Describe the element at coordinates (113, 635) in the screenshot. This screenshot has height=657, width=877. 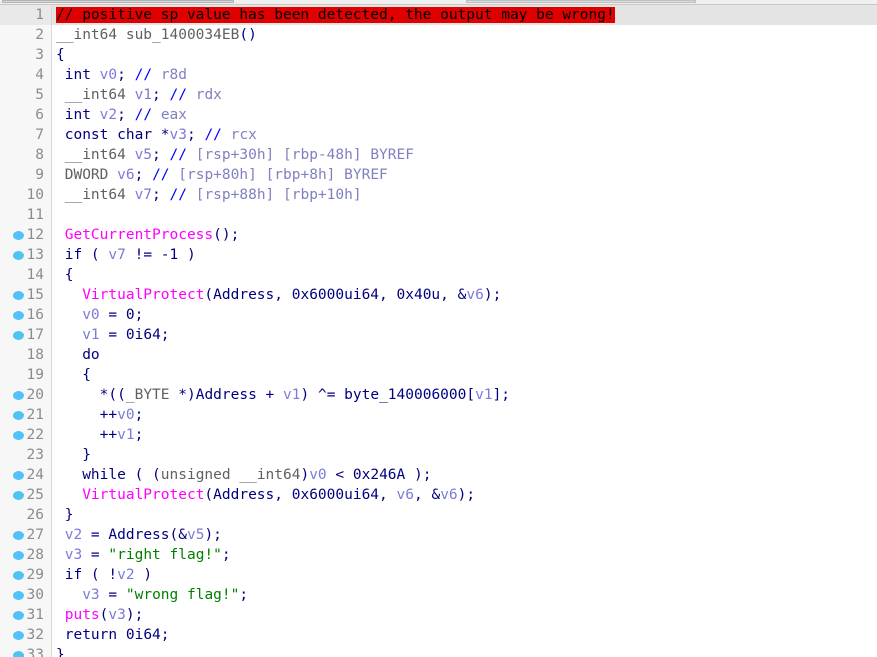
I see `line-content: return 0i64;` at that location.